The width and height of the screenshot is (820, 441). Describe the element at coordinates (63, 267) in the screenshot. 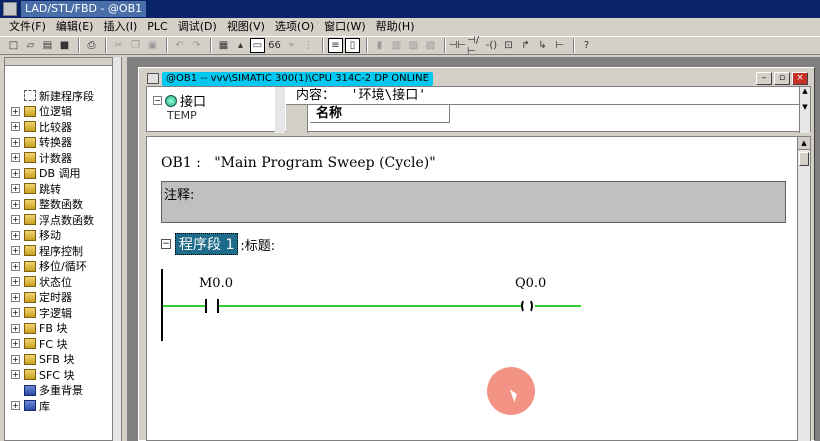

I see `catalog-item-shift-rotate: + 移位/循环` at that location.